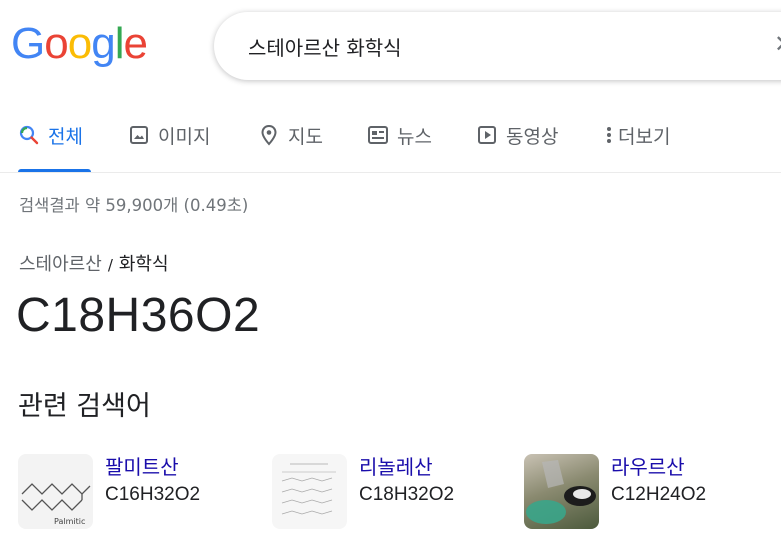 This screenshot has width=781, height=556. What do you see at coordinates (305, 137) in the screenshot?
I see `tab-label: 지도` at bounding box center [305, 137].